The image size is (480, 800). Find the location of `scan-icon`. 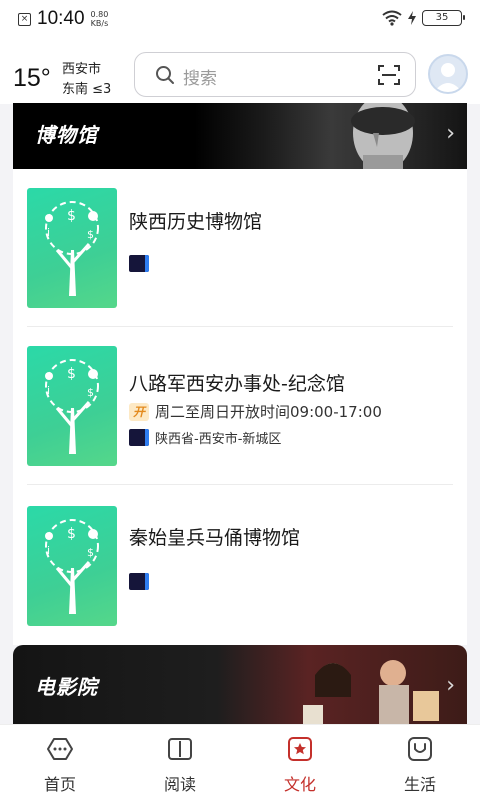

scan-icon is located at coordinates (389, 75).